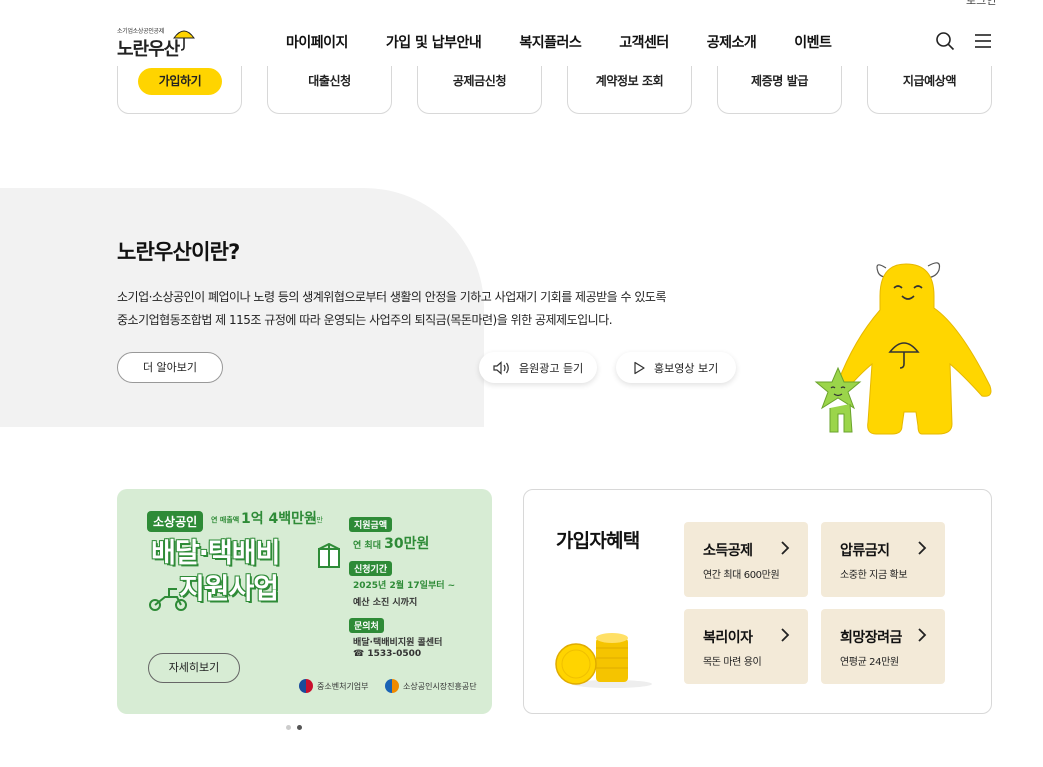 The width and height of the screenshot is (1043, 767). What do you see at coordinates (779, 81) in the screenshot?
I see `quick-certificate-label: 제증명 발급` at bounding box center [779, 81].